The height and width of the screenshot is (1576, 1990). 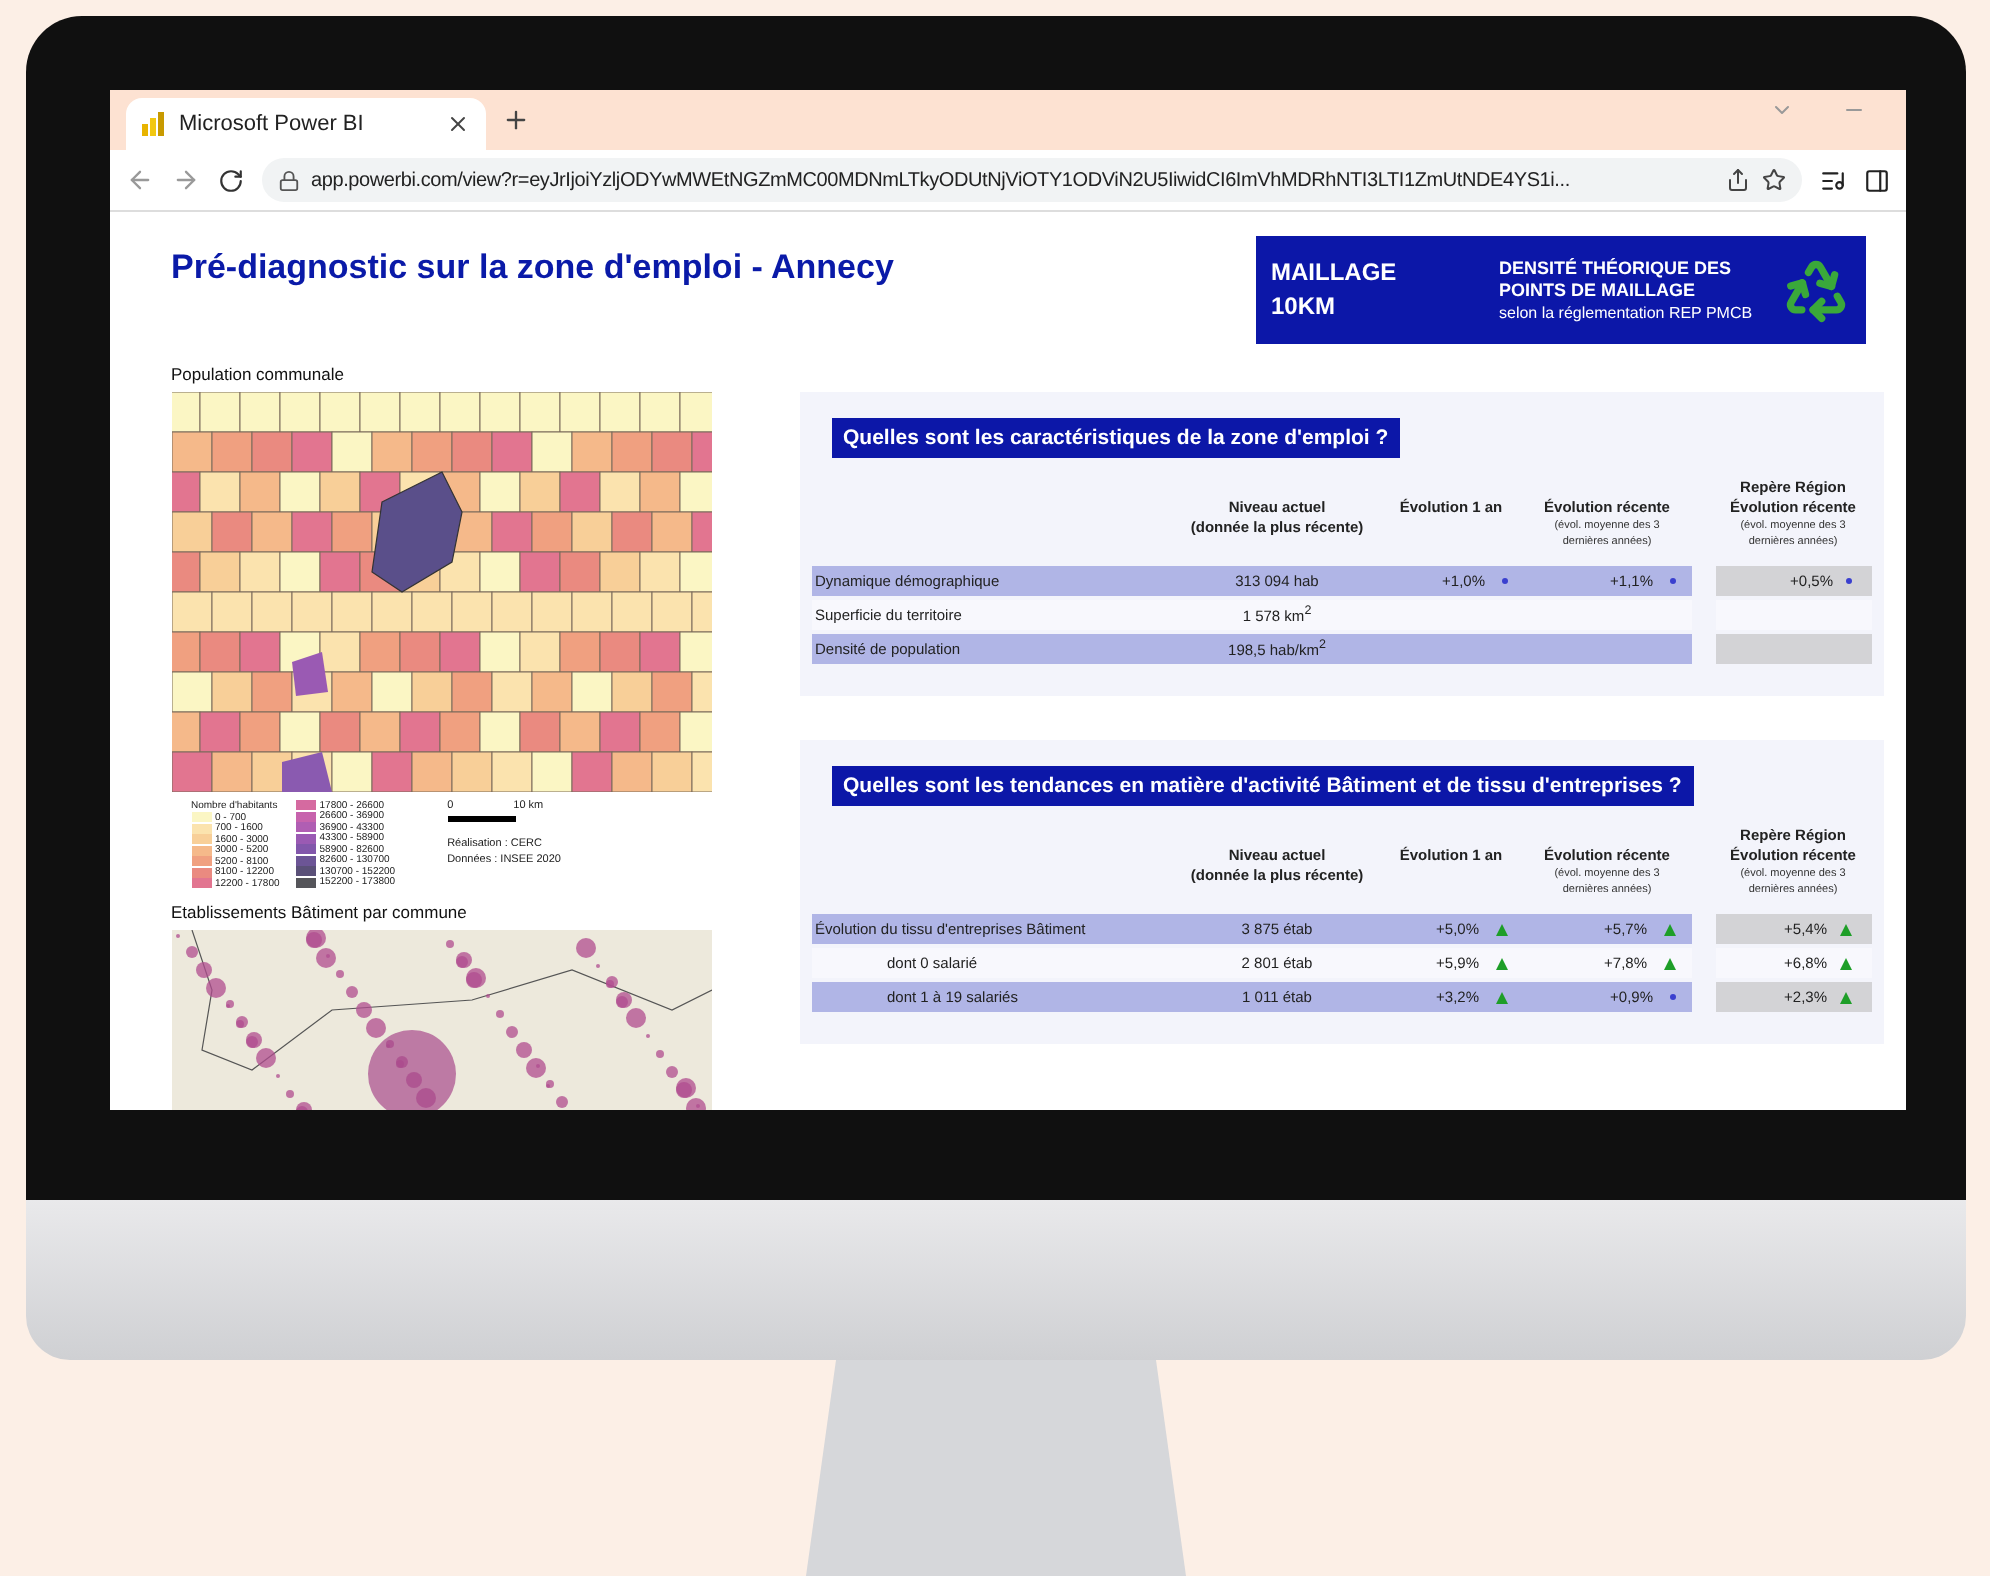 I want to click on media-list-icon, so click(x=1832, y=180).